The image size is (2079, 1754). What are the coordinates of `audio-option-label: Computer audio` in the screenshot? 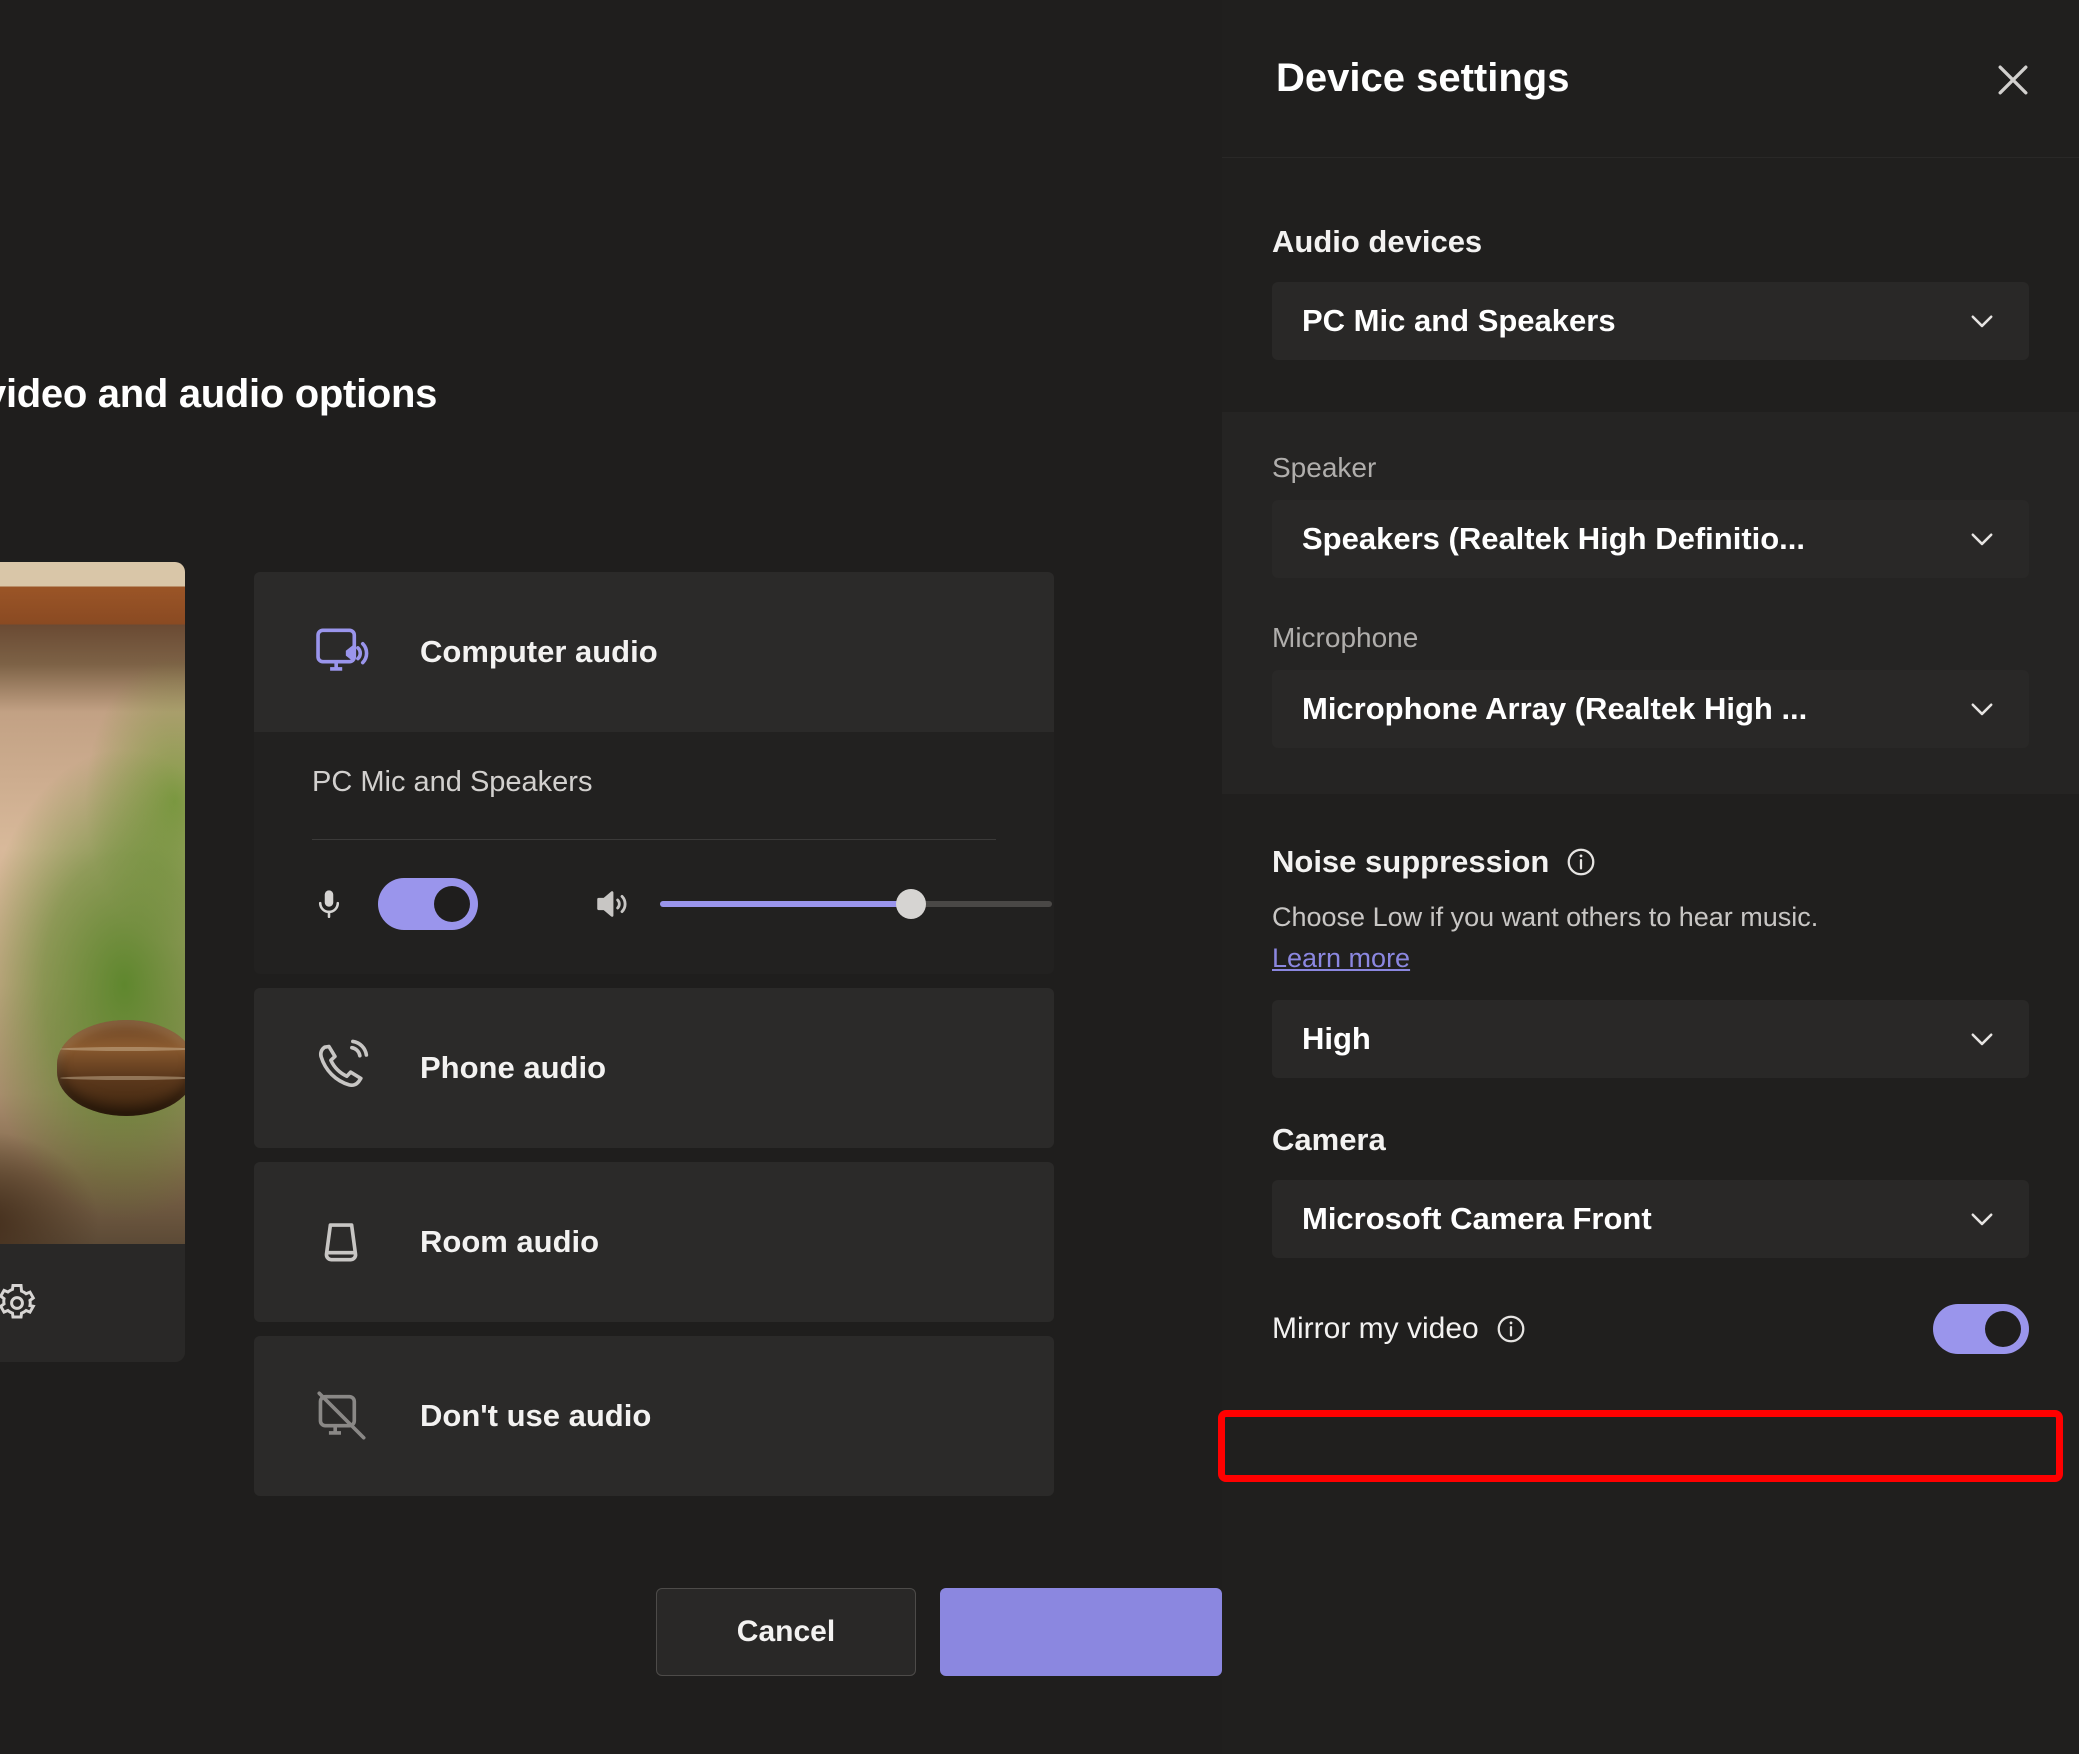 It's located at (539, 651).